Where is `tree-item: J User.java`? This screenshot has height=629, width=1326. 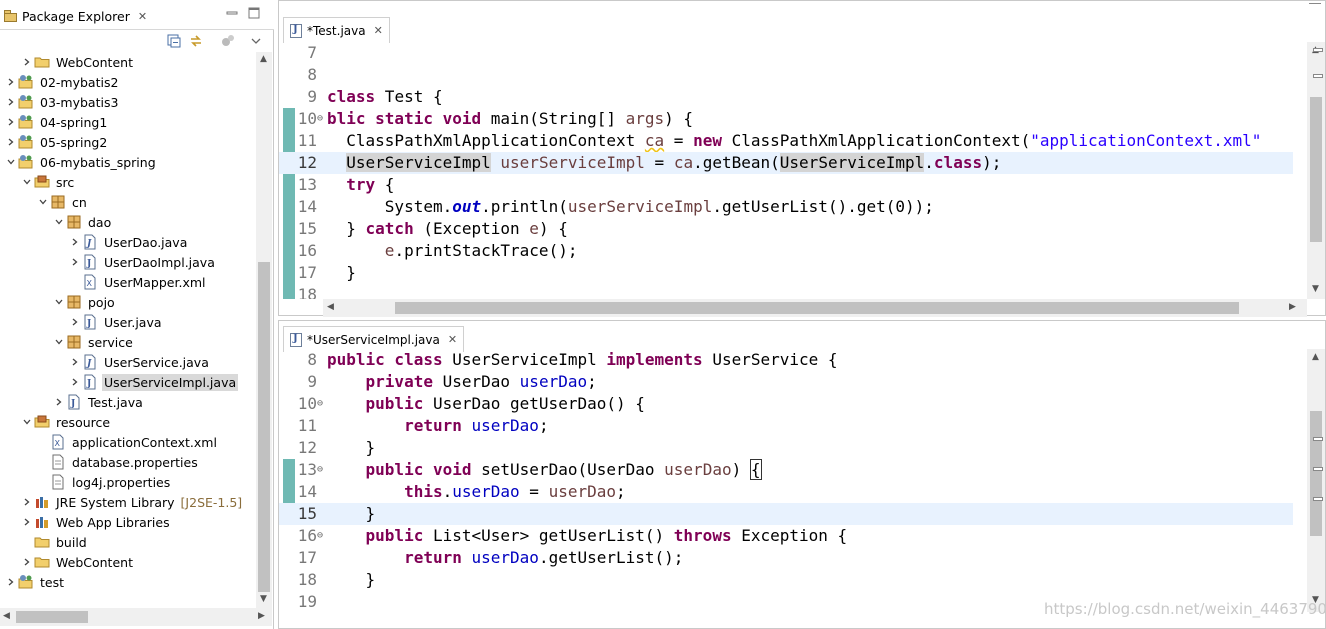 tree-item: J User.java is located at coordinates (116, 322).